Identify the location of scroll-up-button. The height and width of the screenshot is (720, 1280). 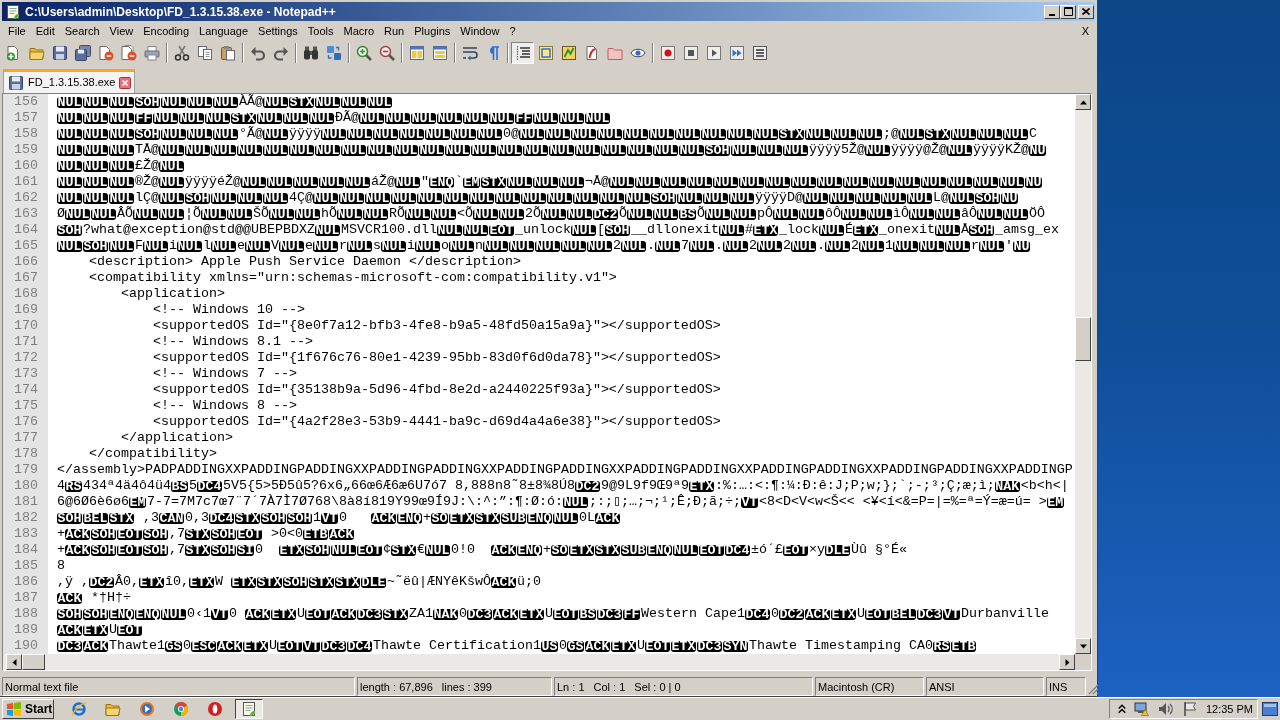
(1083, 102).